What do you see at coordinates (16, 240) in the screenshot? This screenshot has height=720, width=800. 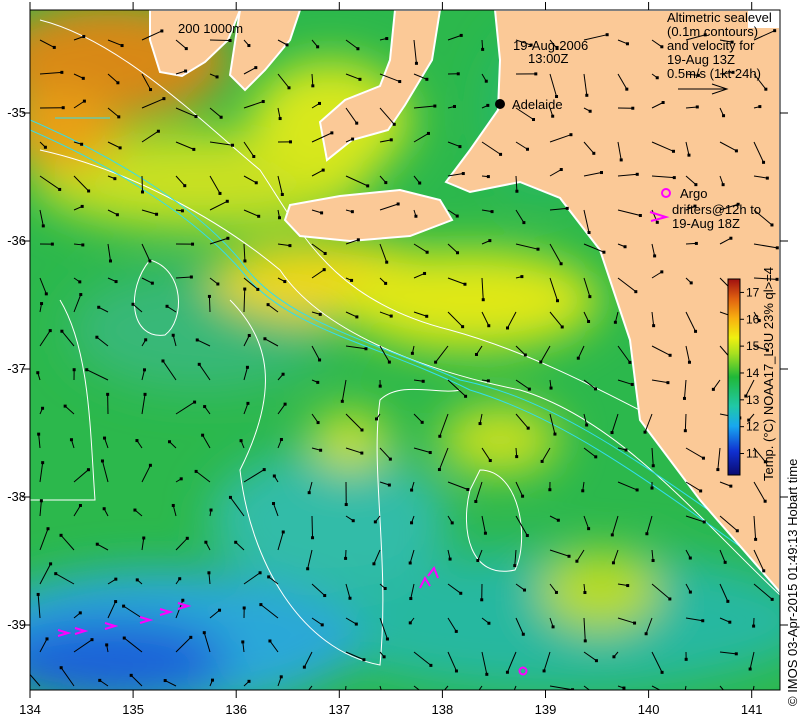 I see `y-tick-label: -36` at bounding box center [16, 240].